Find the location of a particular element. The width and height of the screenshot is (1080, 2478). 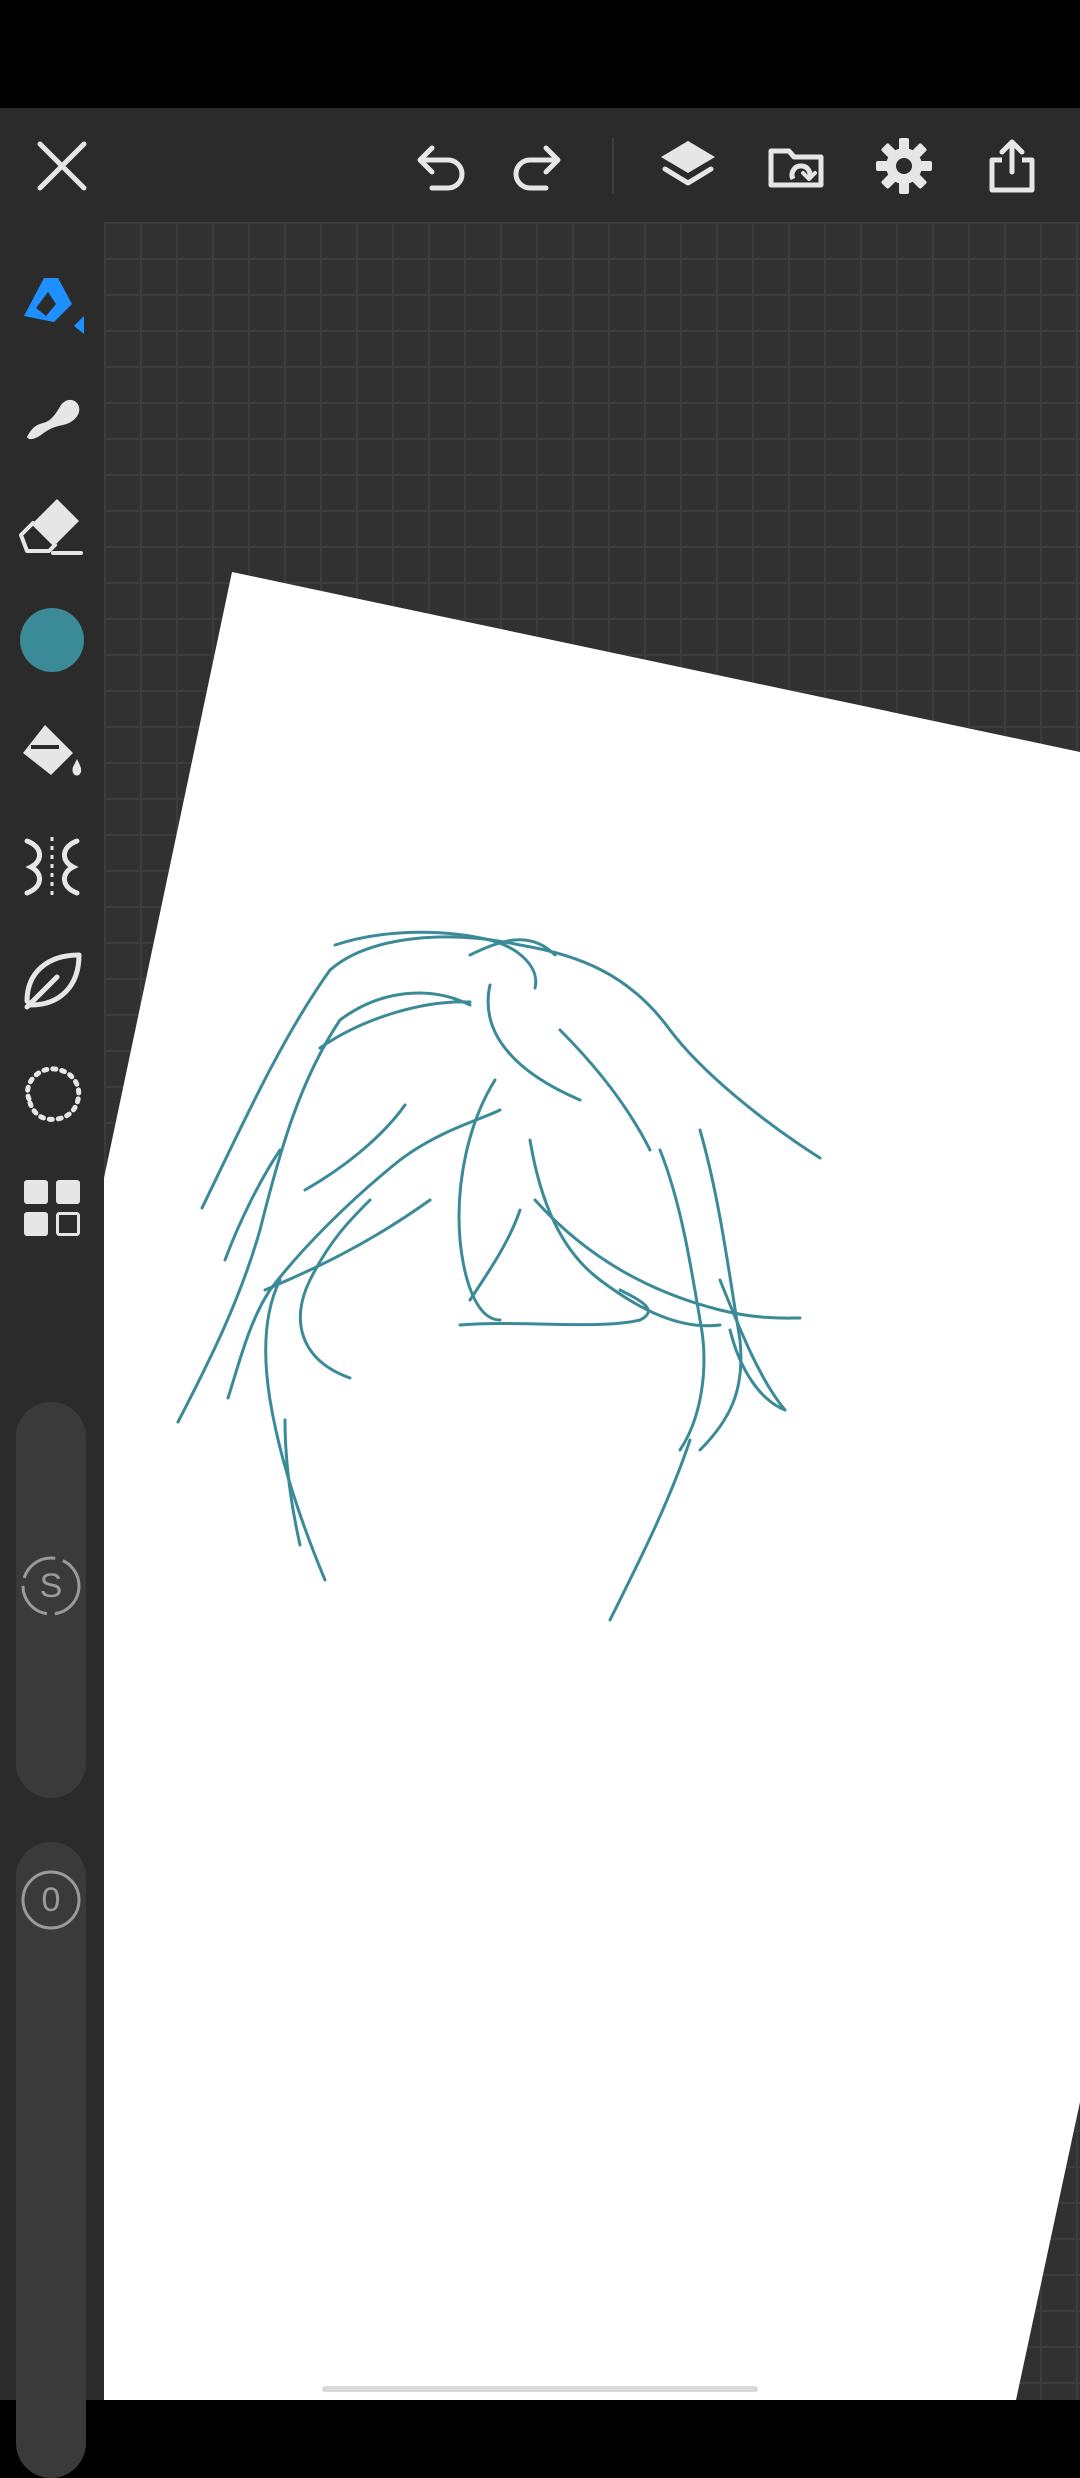

settings-button is located at coordinates (904, 166).